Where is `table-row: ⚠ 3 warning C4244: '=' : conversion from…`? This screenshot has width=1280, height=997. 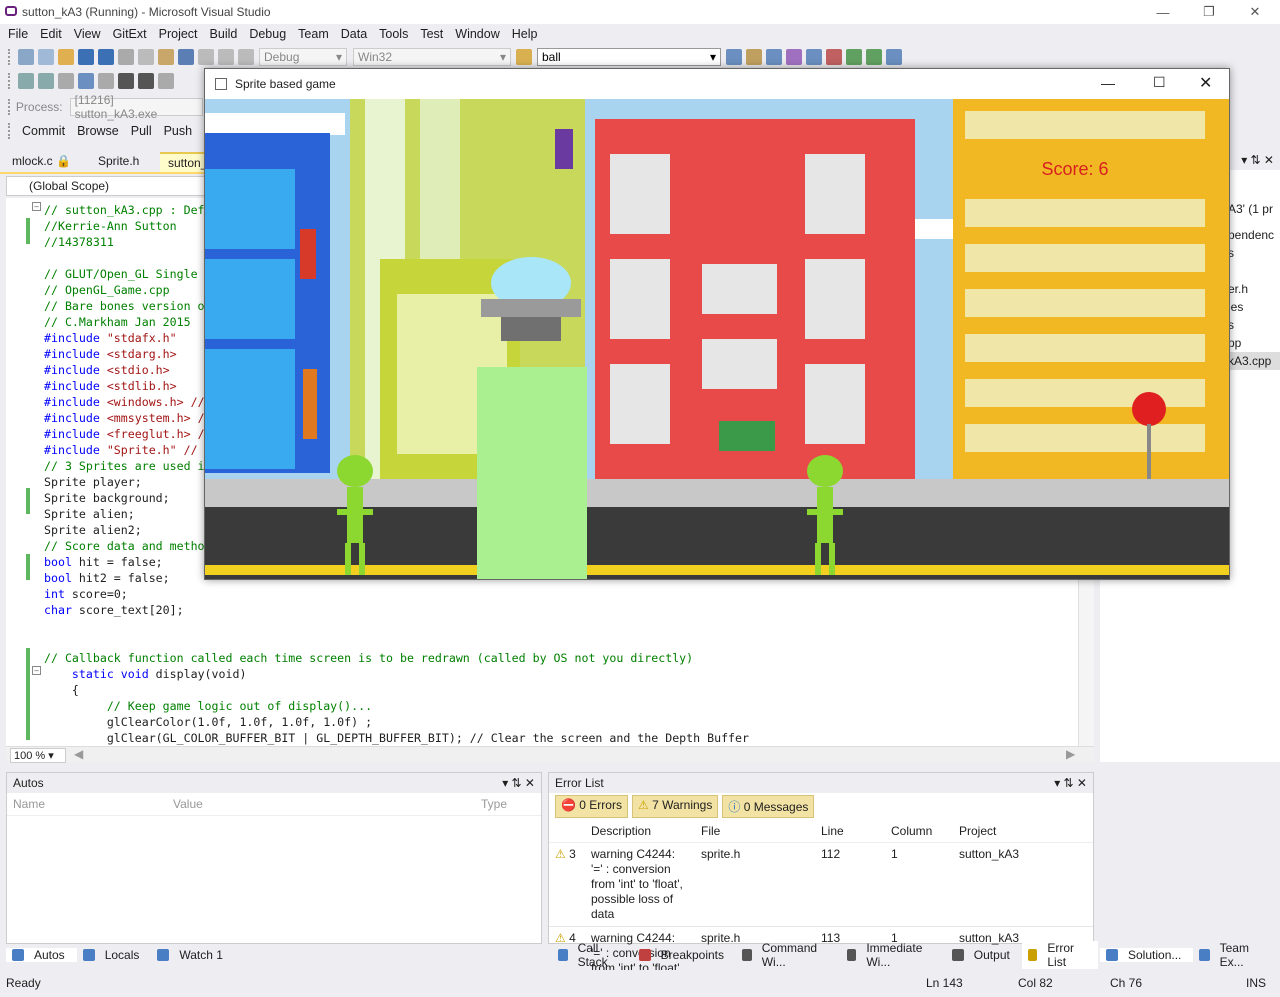
table-row: ⚠ 3 warning C4244: '=' : conversion from… is located at coordinates (821, 884).